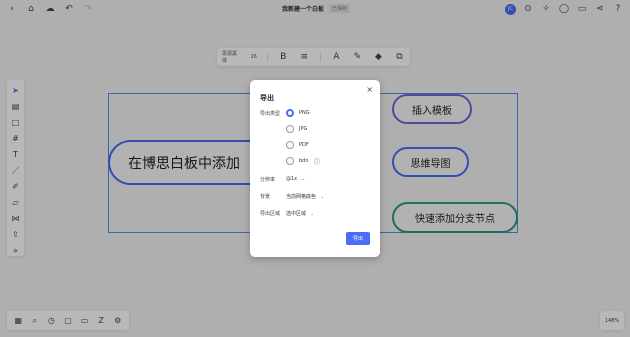  Describe the element at coordinates (270, 214) in the screenshot. I see `export-range-label: 导出区域` at that location.